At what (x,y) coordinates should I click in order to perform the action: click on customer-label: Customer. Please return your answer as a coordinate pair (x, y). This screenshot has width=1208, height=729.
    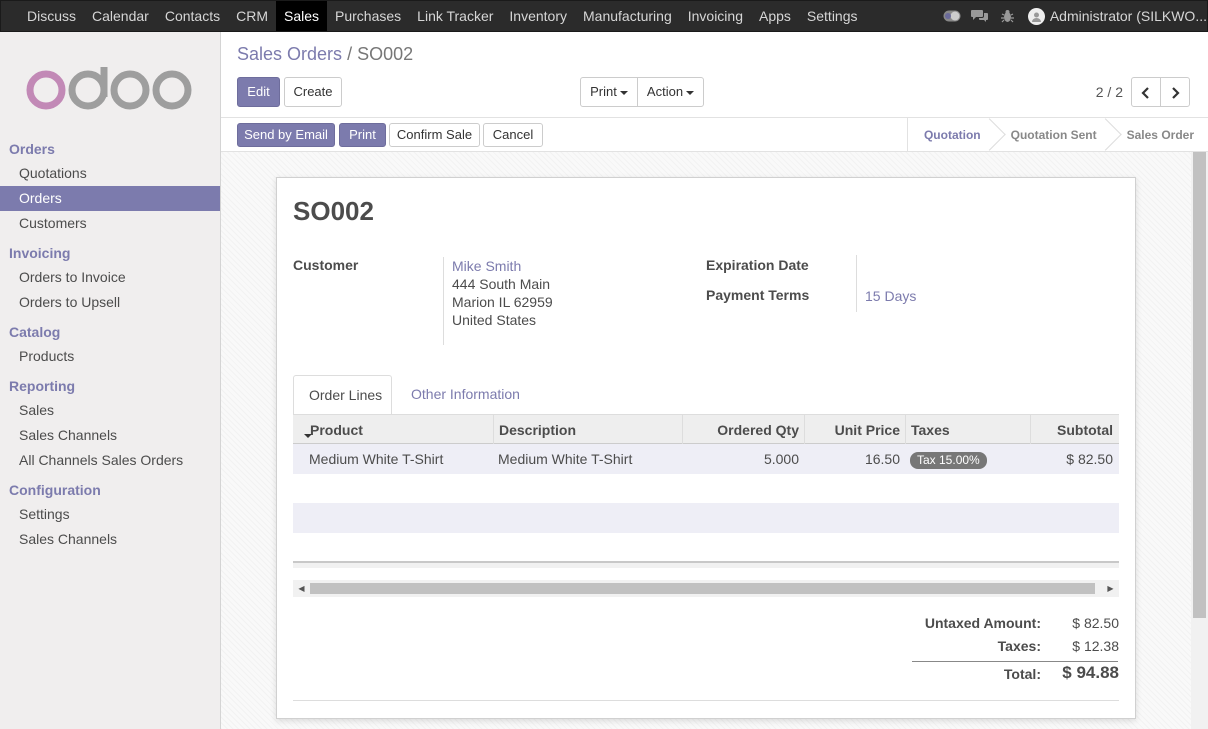
    Looking at the image, I should click on (326, 265).